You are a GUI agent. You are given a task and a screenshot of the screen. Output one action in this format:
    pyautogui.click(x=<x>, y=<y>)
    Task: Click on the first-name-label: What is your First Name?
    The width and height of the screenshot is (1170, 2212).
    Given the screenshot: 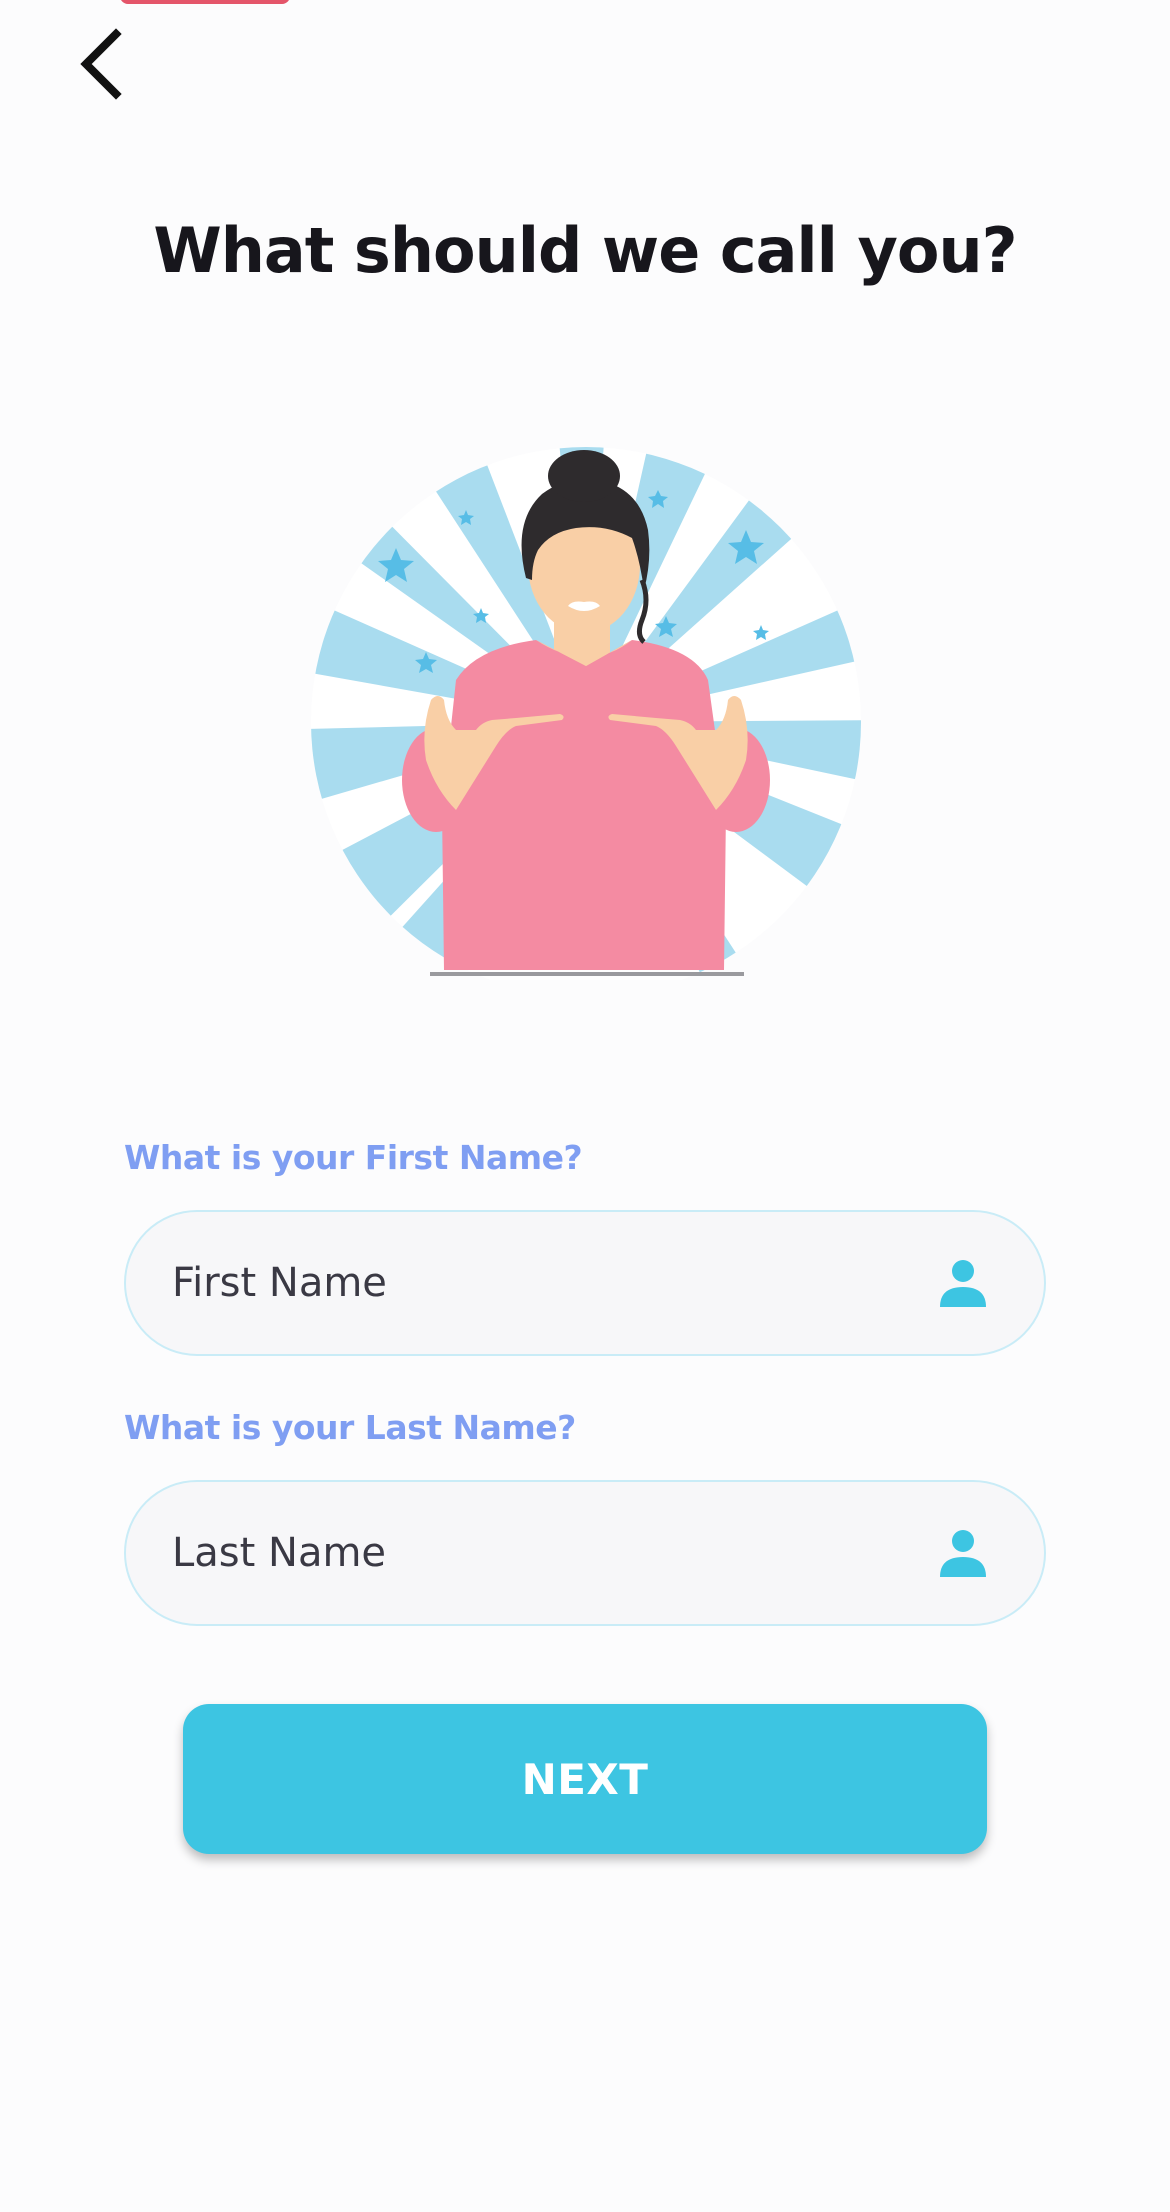 What is the action you would take?
    pyautogui.click(x=353, y=1157)
    